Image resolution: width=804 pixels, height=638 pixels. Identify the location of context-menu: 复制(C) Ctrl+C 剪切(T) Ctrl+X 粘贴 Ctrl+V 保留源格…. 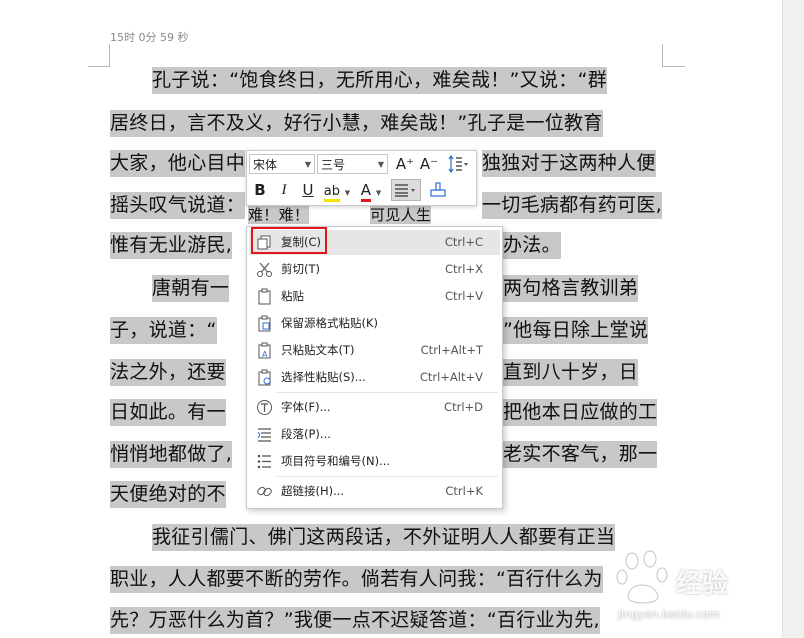
(374, 367).